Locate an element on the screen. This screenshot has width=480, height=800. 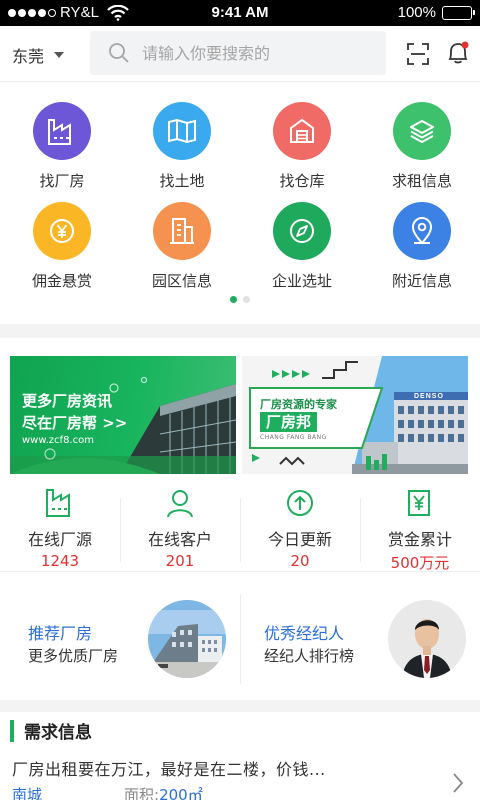
category-label: 园区信息 is located at coordinates (181, 281).